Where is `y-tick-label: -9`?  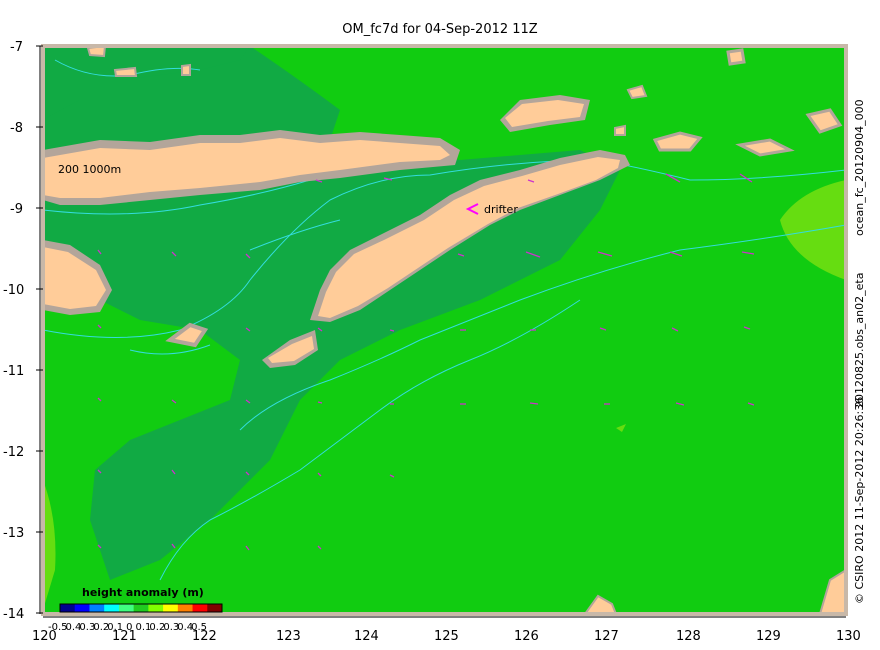
y-tick-label: -9 is located at coordinates (16, 209).